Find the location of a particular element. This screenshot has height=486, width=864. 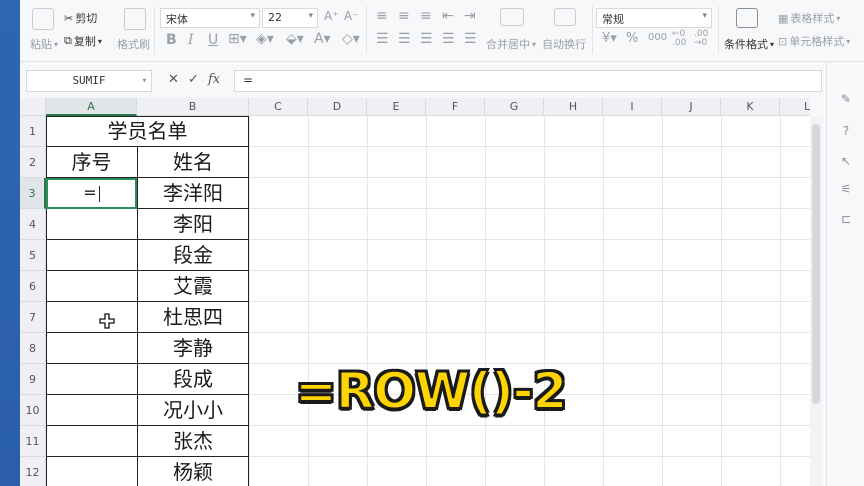

row-header: 9 is located at coordinates (33, 379).